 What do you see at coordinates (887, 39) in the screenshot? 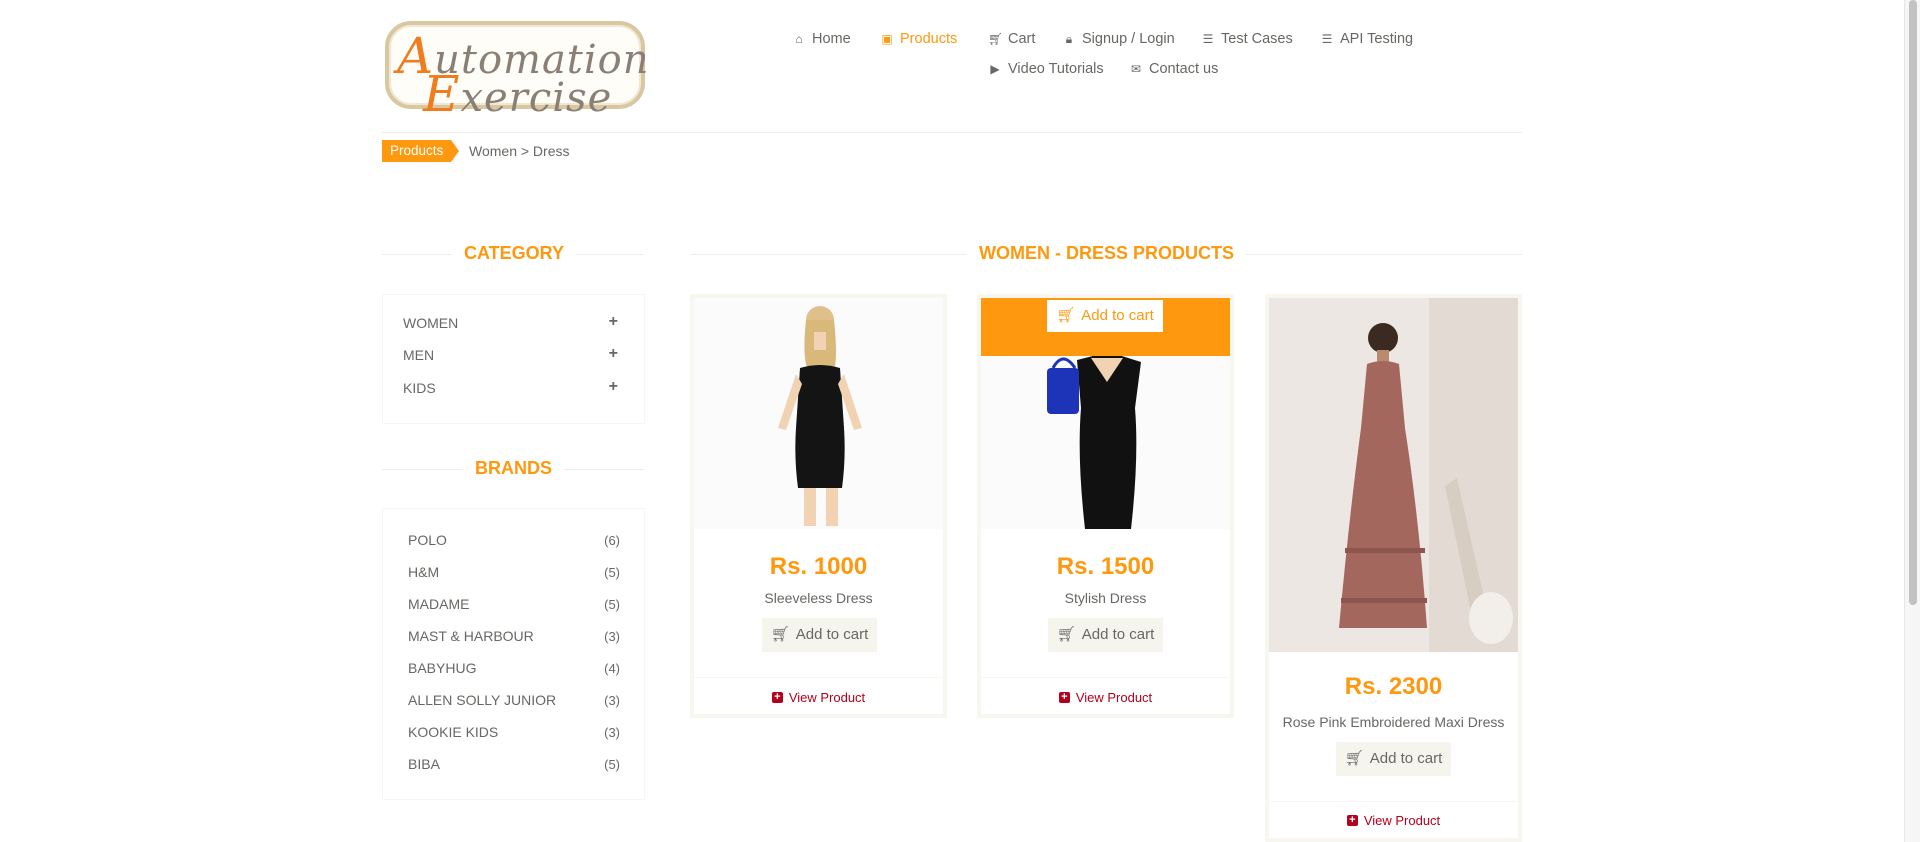
I see `products-icon: ▣` at bounding box center [887, 39].